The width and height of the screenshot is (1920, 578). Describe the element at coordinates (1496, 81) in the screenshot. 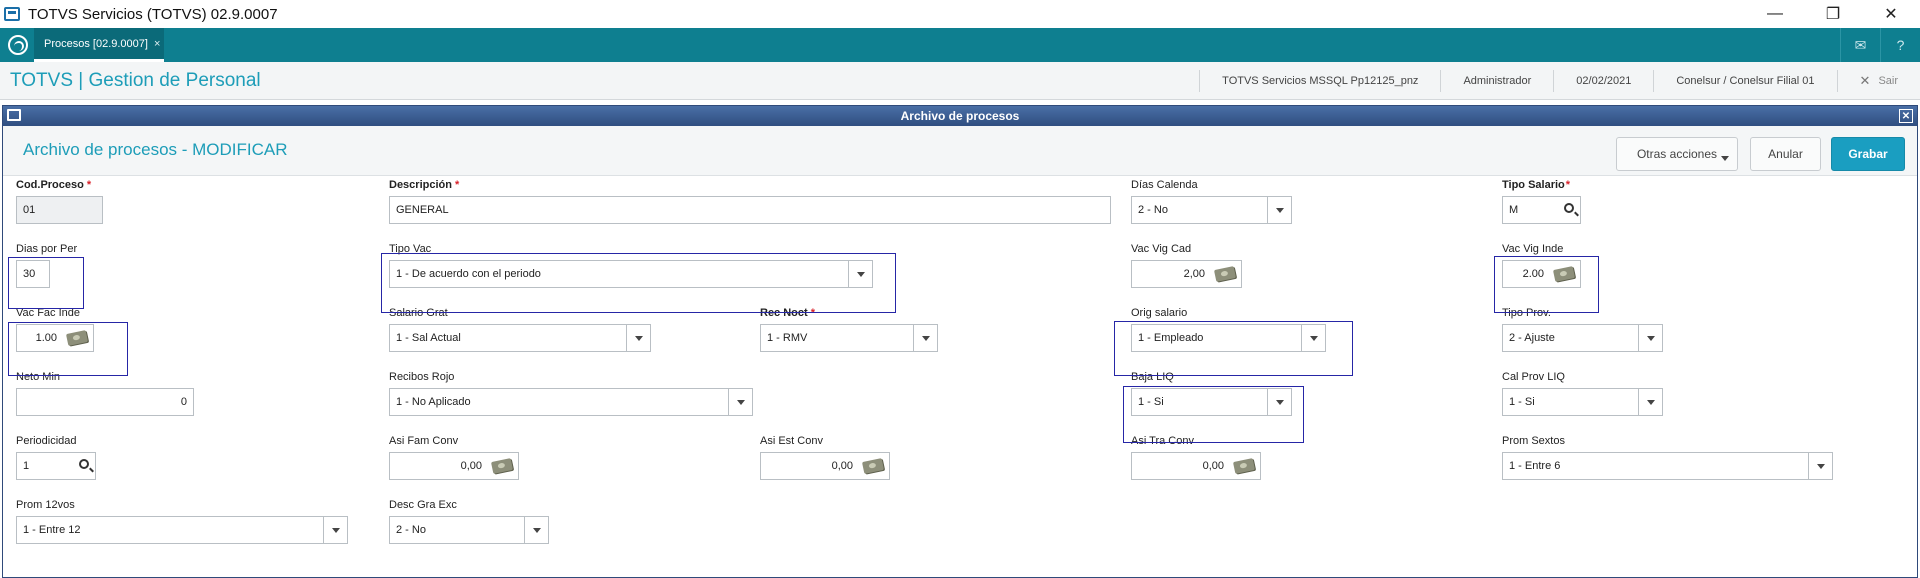

I see `user-label: Administrador` at that location.